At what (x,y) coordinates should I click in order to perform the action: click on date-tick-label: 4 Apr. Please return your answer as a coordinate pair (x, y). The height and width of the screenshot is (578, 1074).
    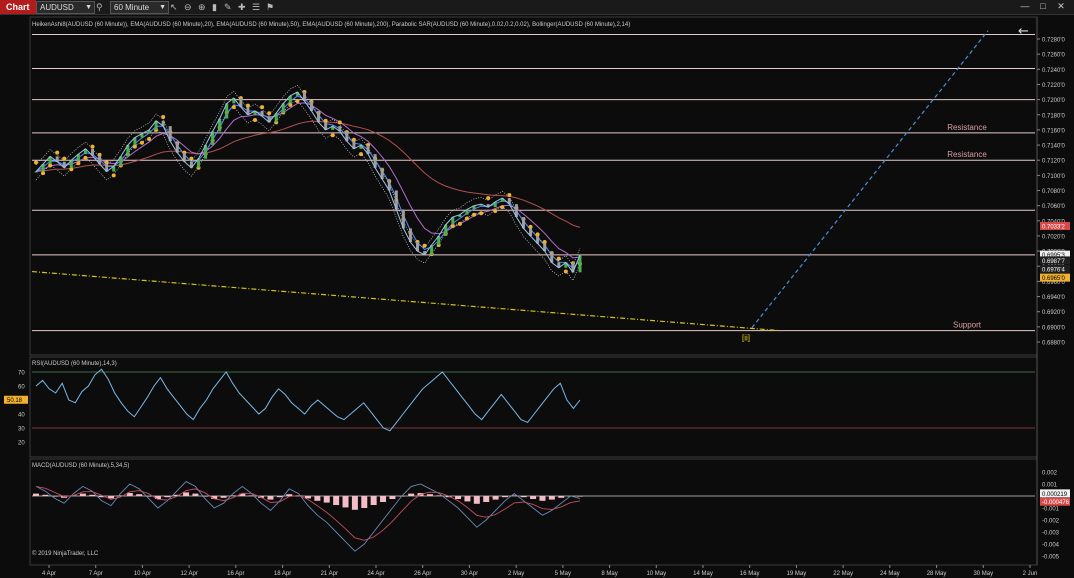
    Looking at the image, I should click on (49, 574).